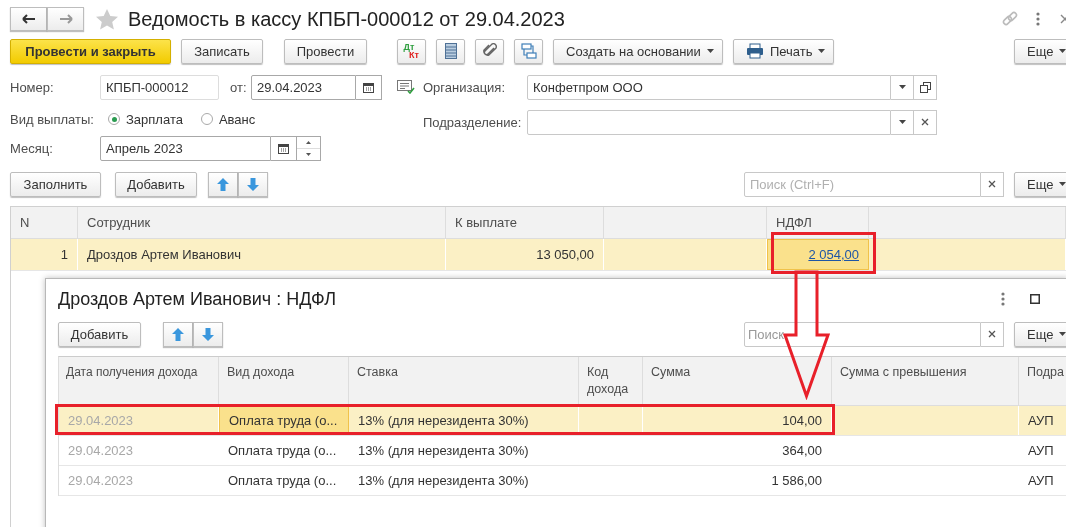  I want to click on popup-title: Дроздов Артем Иванович : НДФЛ, so click(197, 299).